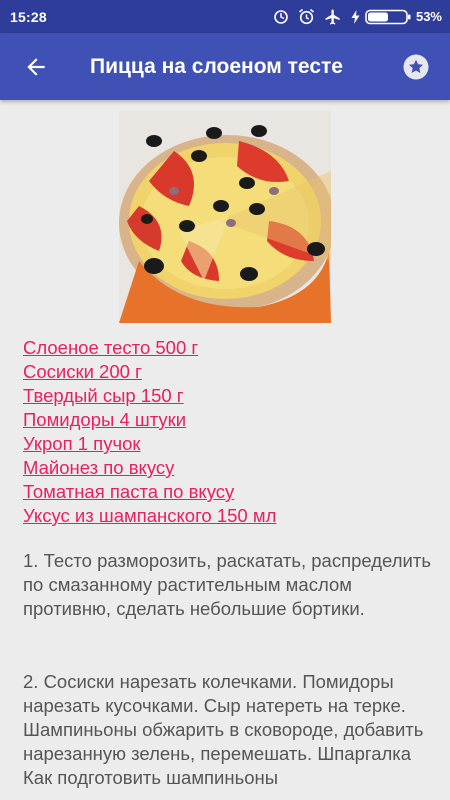 The height and width of the screenshot is (800, 450). I want to click on status-bar: 15:28 53%, so click(225, 16).